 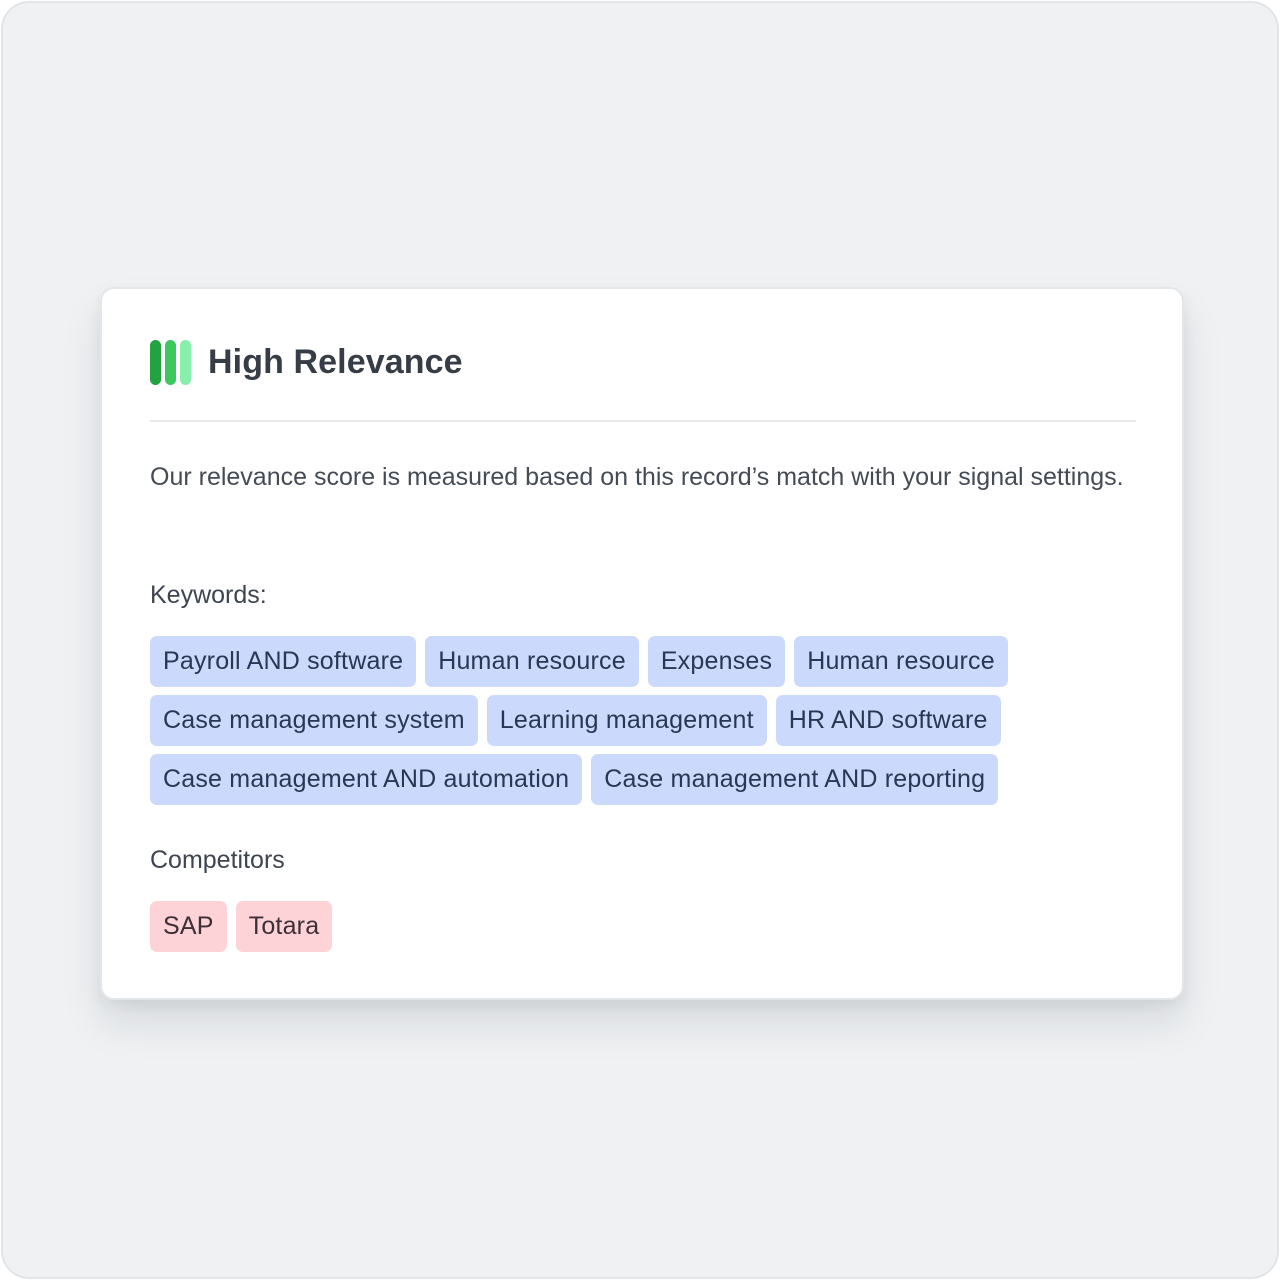 What do you see at coordinates (208, 595) in the screenshot?
I see `keywords-label: Keywords:` at bounding box center [208, 595].